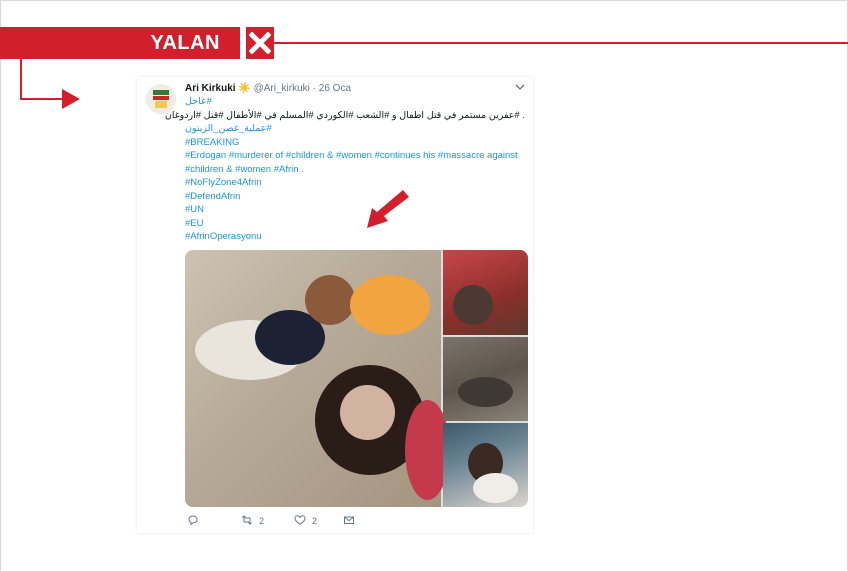  What do you see at coordinates (43, 99) in the screenshot?
I see `pointer-line-horizontal` at bounding box center [43, 99].